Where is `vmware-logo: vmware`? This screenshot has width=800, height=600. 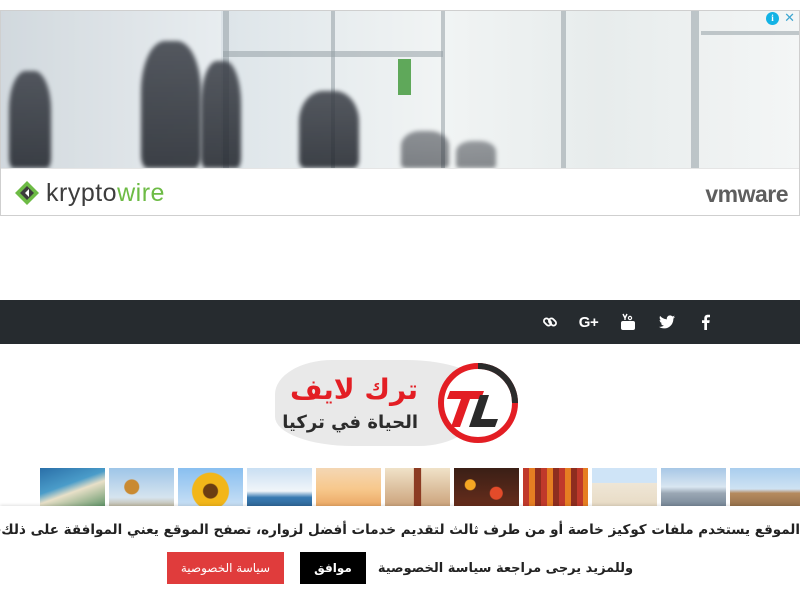
vmware-logo: vmware is located at coordinates (746, 194).